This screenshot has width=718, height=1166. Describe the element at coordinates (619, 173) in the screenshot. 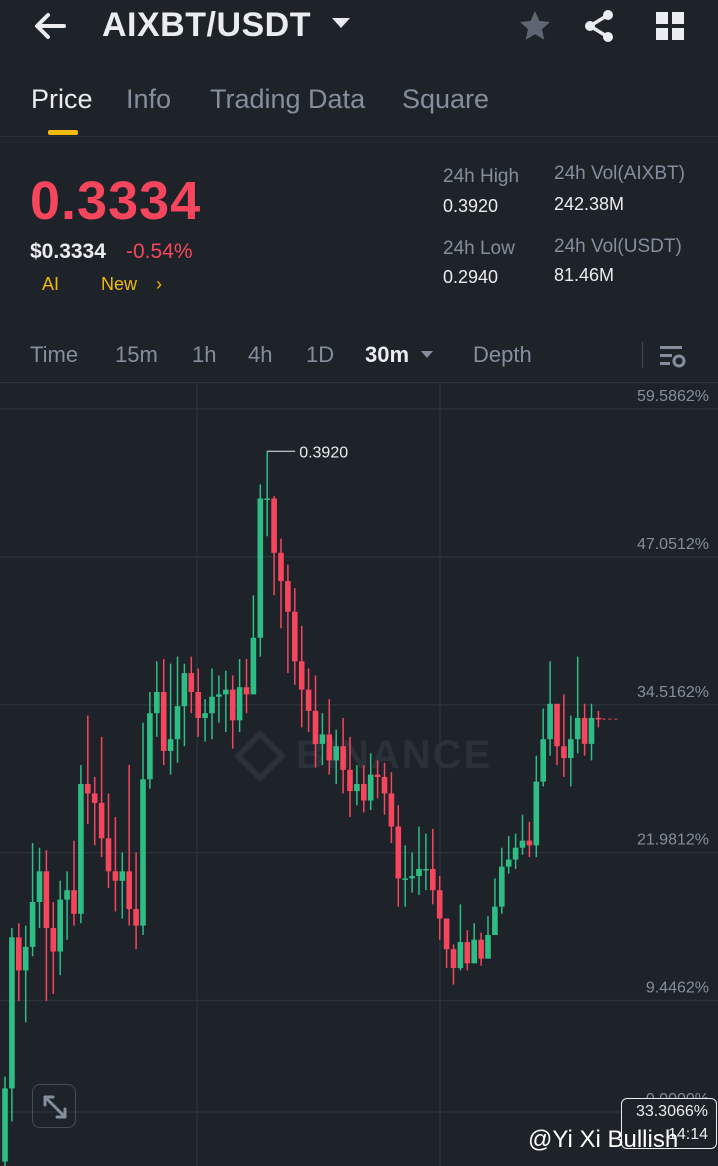

I see `vol-base-label: 24h Vol(AIXBT)` at that location.